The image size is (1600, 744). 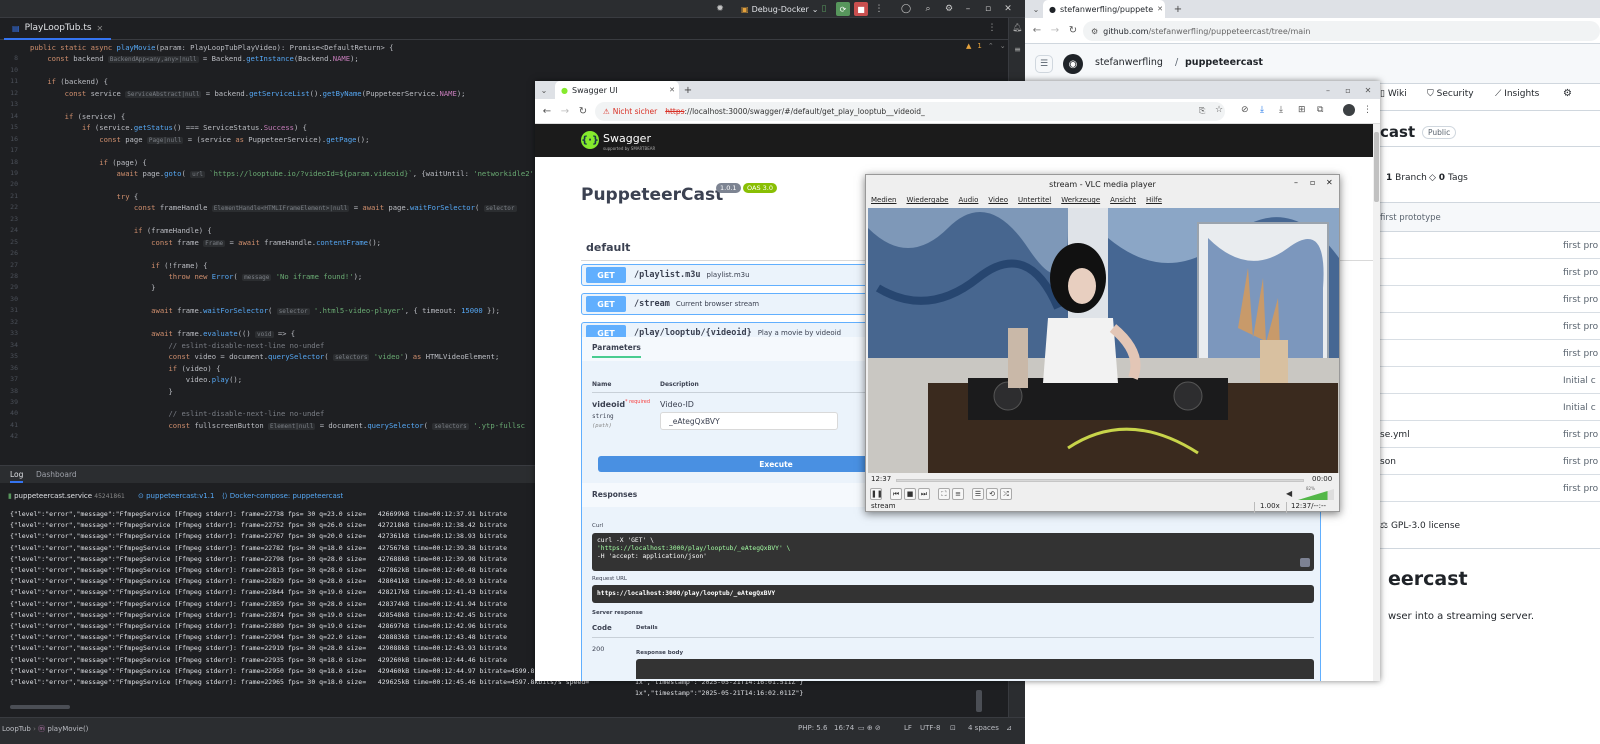 I want to click on time-display: 12:37/--:--, so click(x=1308, y=506).